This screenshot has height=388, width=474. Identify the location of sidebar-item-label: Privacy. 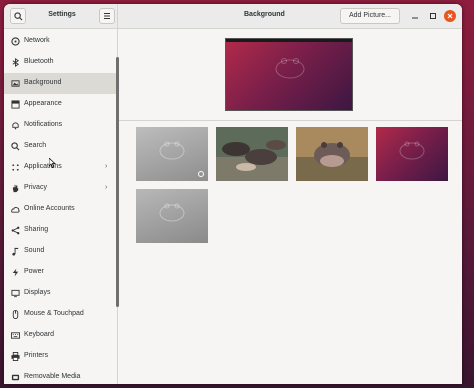
(35, 187).